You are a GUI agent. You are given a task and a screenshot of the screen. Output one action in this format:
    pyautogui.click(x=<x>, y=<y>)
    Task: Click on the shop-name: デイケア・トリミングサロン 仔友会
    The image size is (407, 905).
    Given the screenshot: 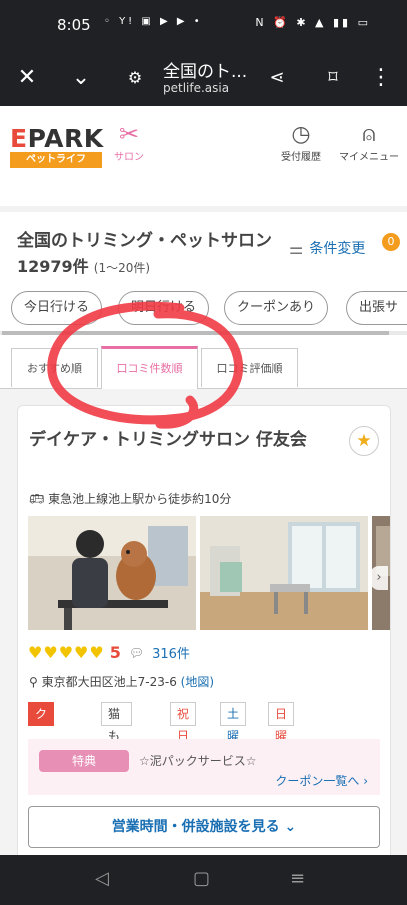 What is the action you would take?
    pyautogui.click(x=184, y=440)
    